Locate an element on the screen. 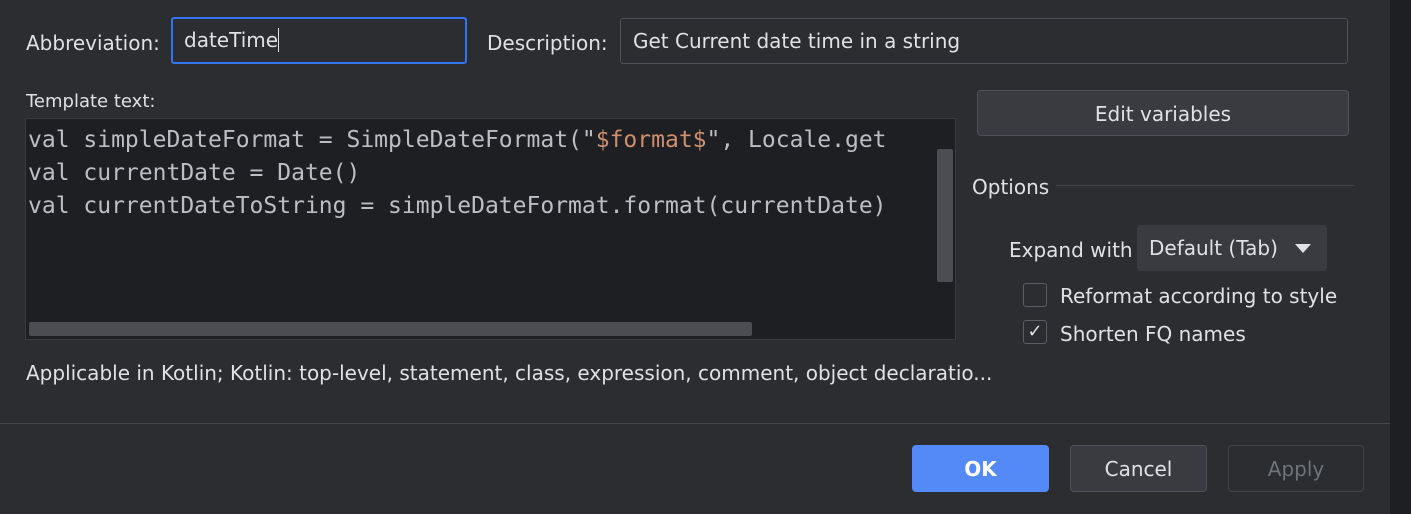 The height and width of the screenshot is (514, 1411). reformat-label: Reformat according to style is located at coordinates (1199, 296).